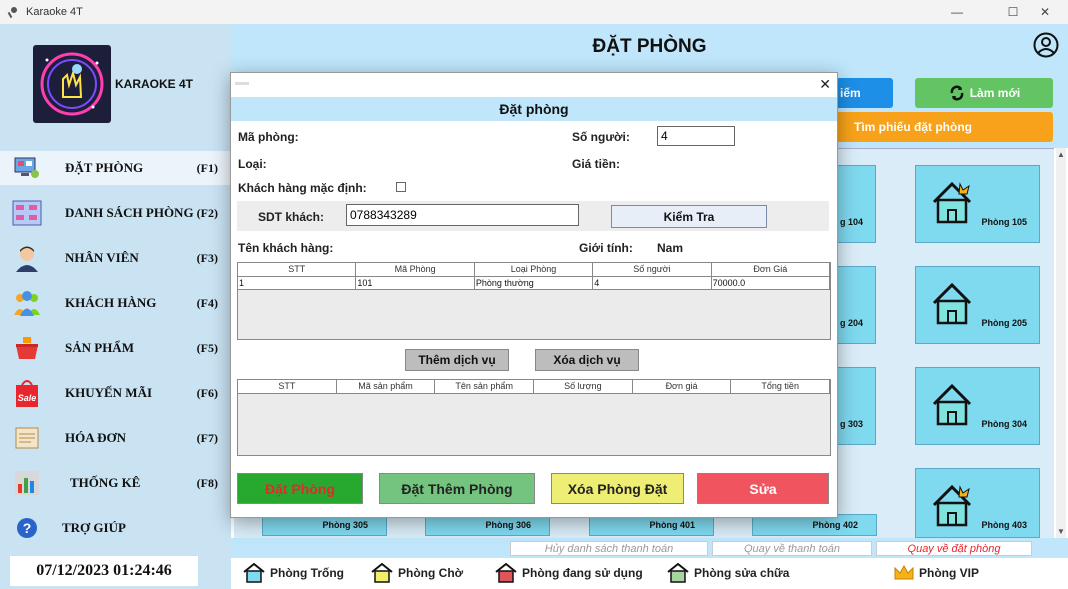 The width and height of the screenshot is (1068, 589). Describe the element at coordinates (27, 168) in the screenshot. I see `booking-icon` at that location.